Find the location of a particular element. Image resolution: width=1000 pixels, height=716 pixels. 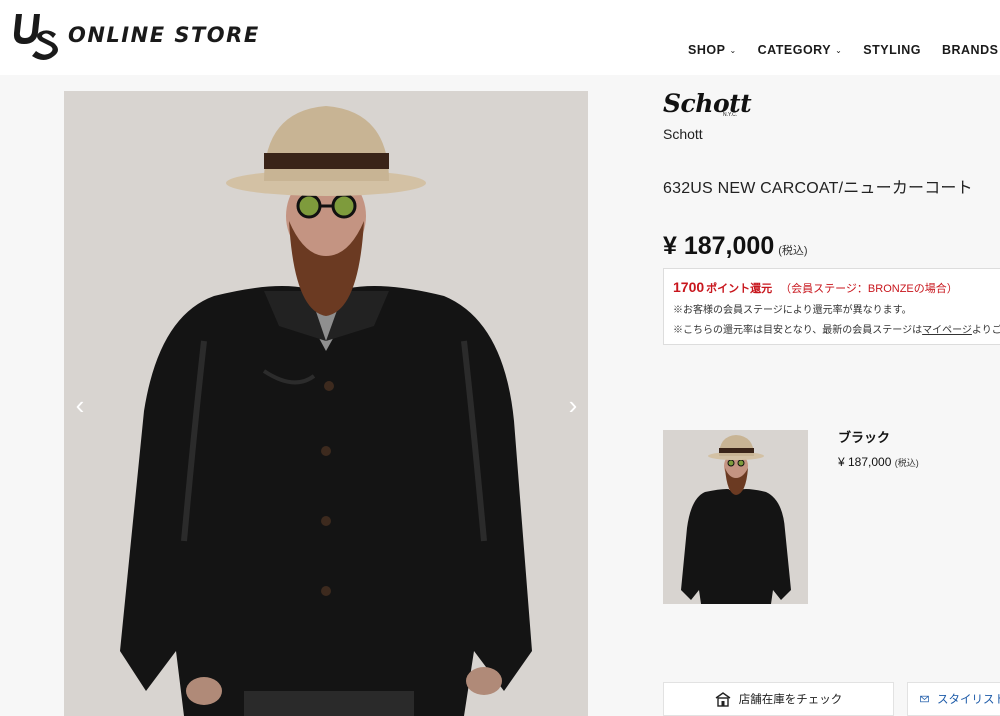

price-tax-label: (税込) is located at coordinates (793, 251).